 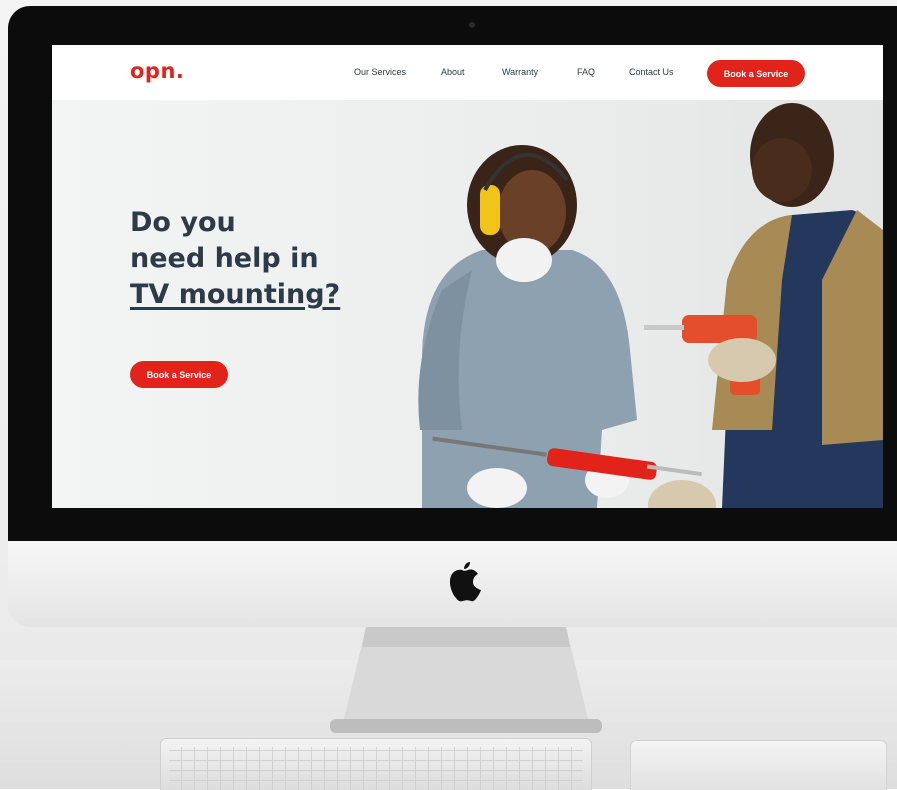 What do you see at coordinates (465, 582) in the screenshot?
I see `apple-logo-icon` at bounding box center [465, 582].